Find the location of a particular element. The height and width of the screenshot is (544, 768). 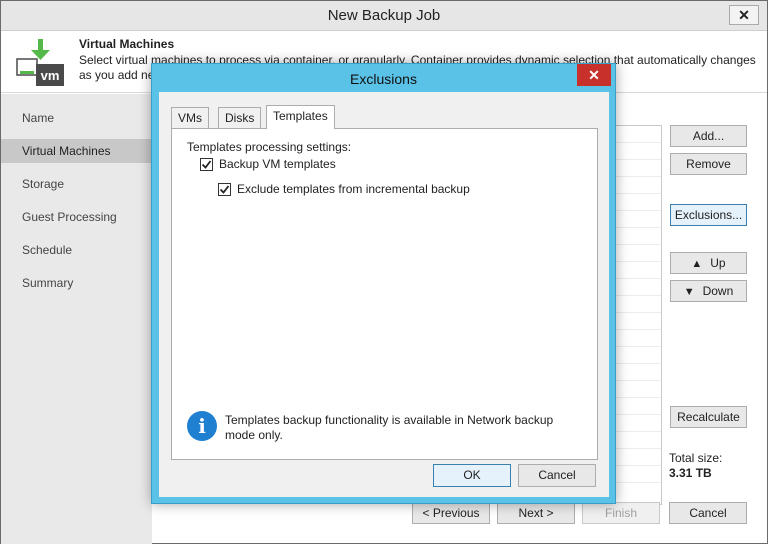

sidebar-item-virtual-machines: Virtual Machines is located at coordinates (76, 151).